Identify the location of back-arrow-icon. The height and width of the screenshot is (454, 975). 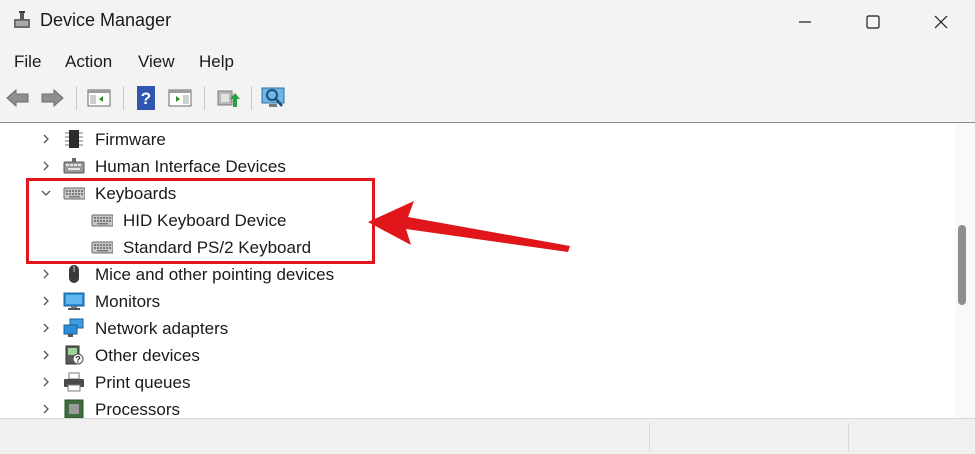
(17, 98).